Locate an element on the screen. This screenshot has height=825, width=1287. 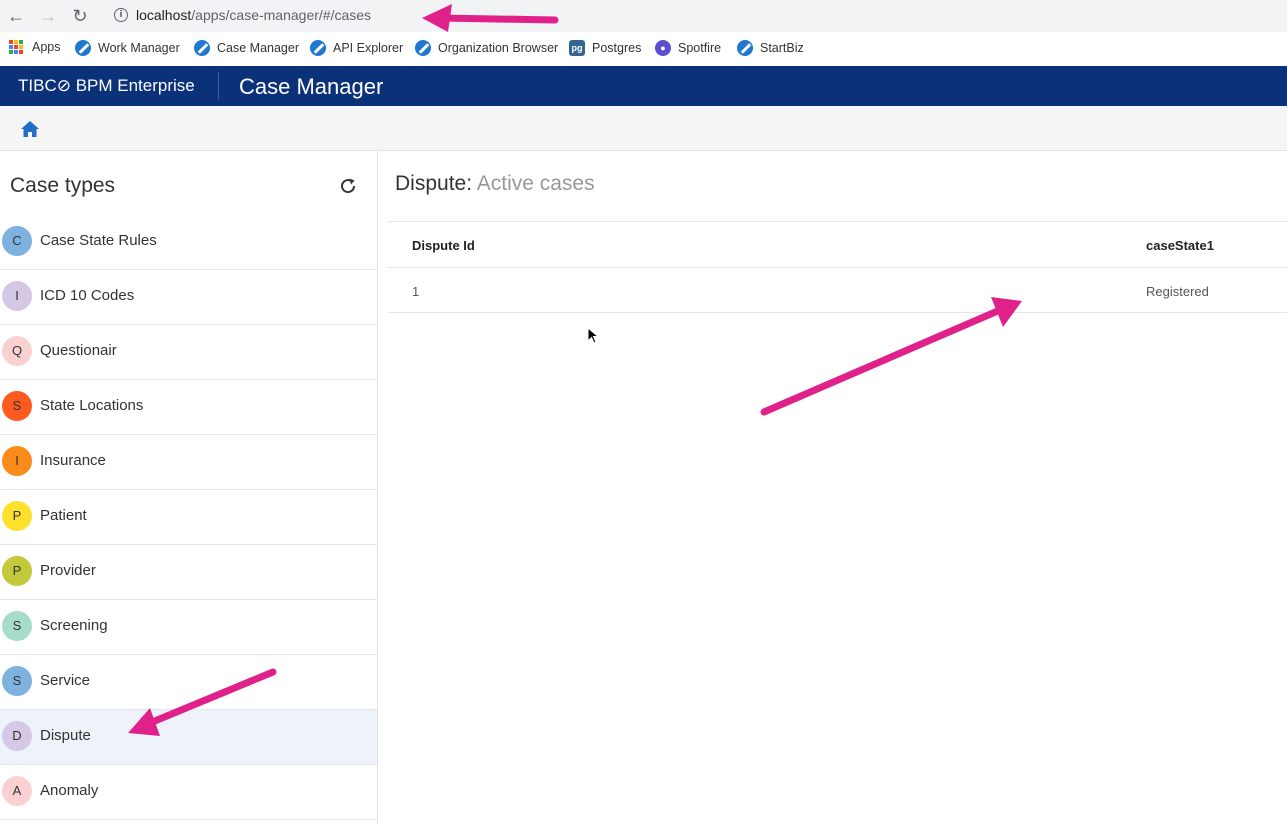
case-type-label: Screening is located at coordinates (74, 625).